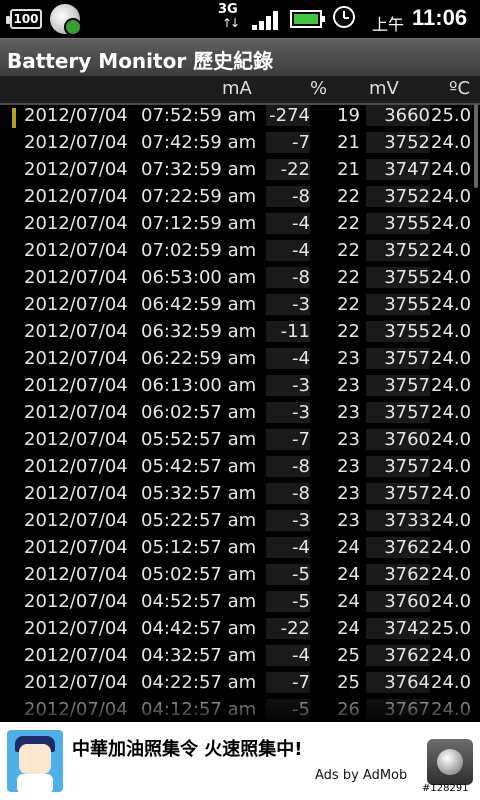  I want to click on list-item: 2012/07/04 04:12:57 am -5 26 3767 24.0, so click(240, 709).